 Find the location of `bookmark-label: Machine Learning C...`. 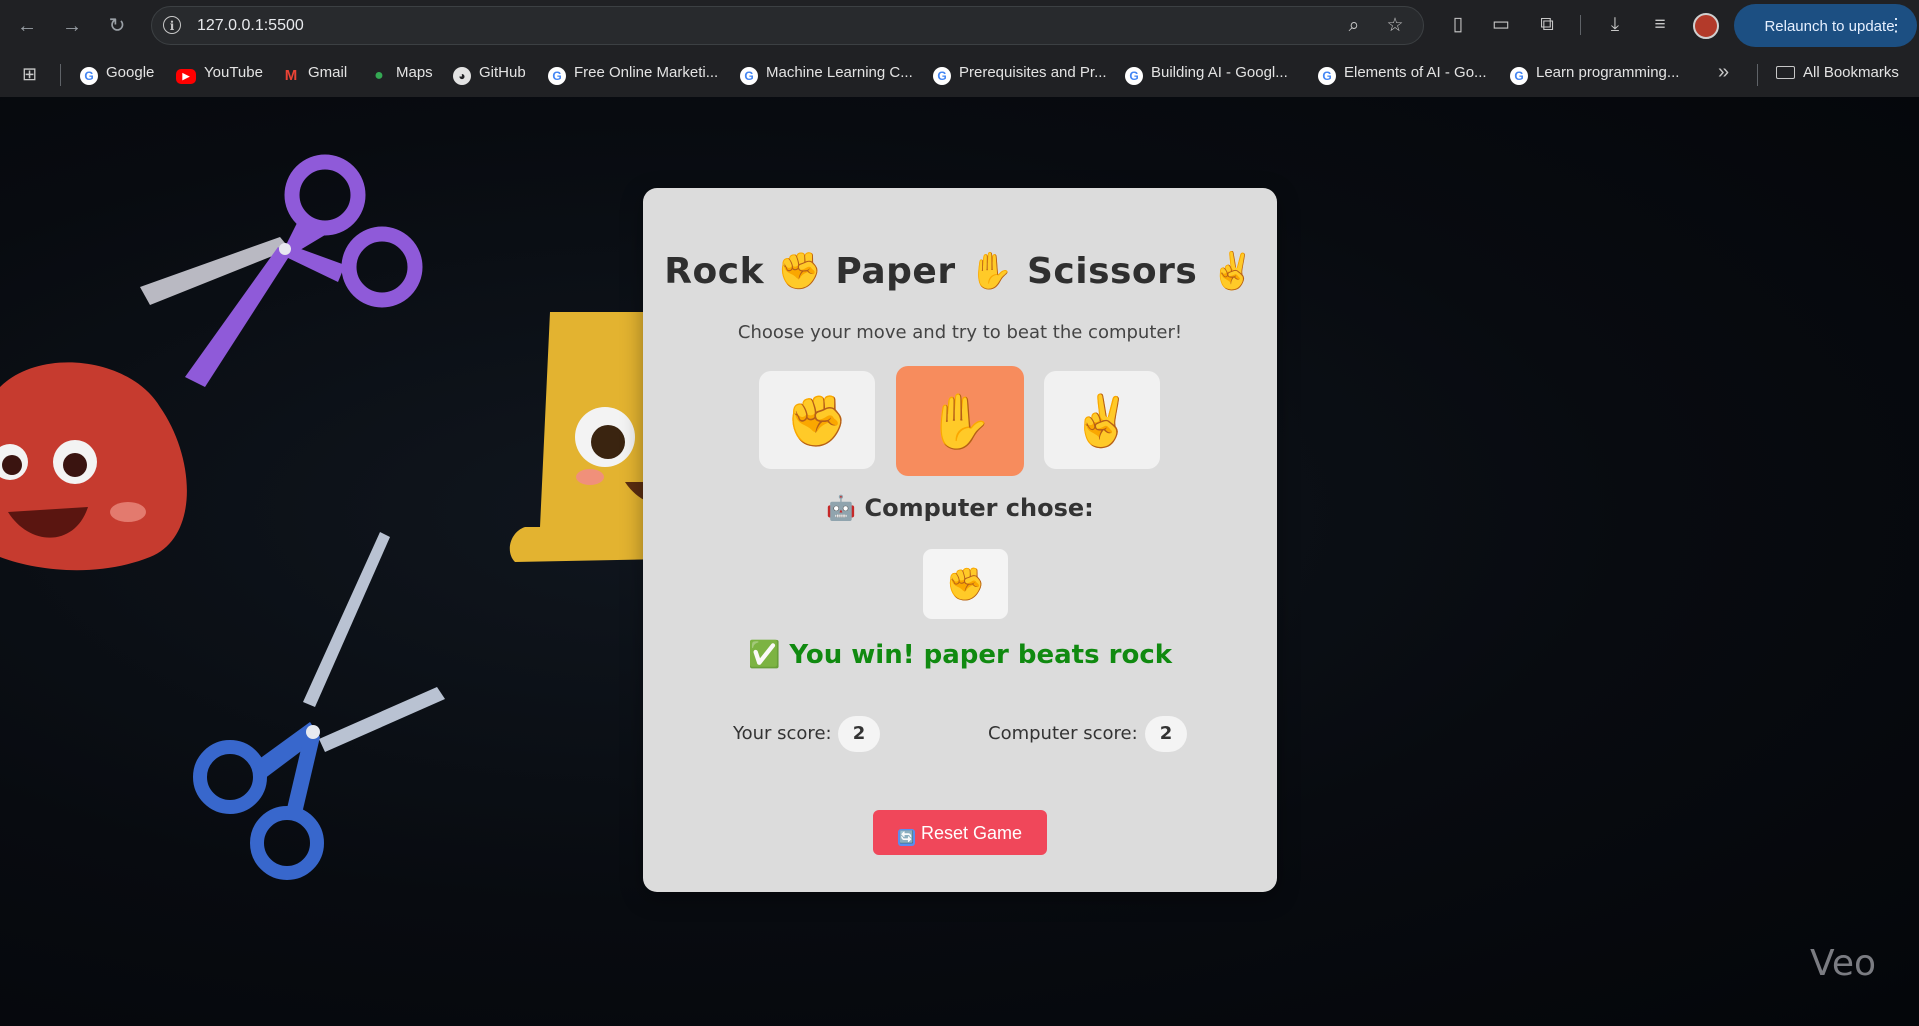

bookmark-label: Machine Learning C... is located at coordinates (839, 72).